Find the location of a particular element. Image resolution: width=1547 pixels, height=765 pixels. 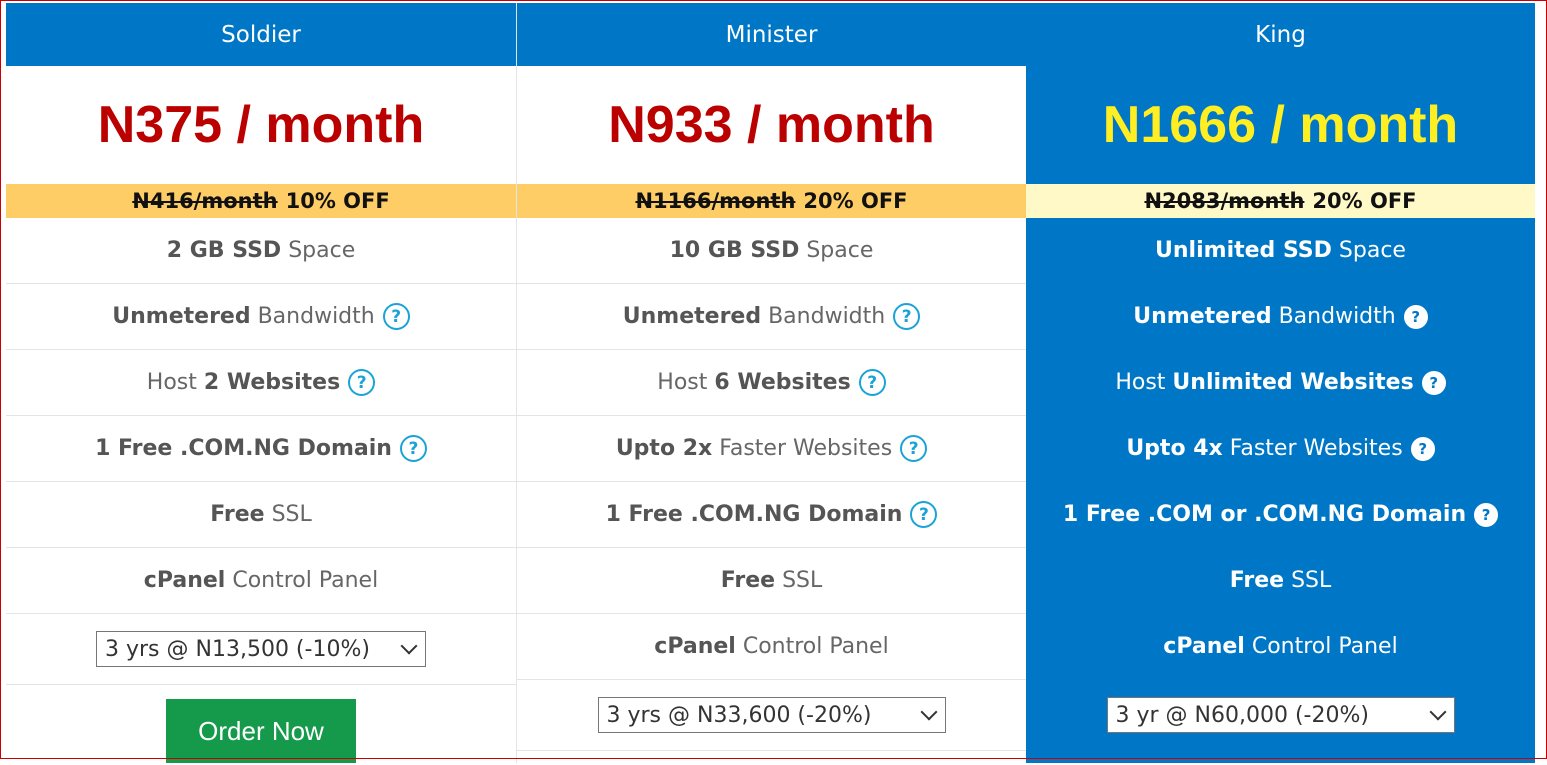

feature-storage: Unlimited SSD Space is located at coordinates (1280, 251).